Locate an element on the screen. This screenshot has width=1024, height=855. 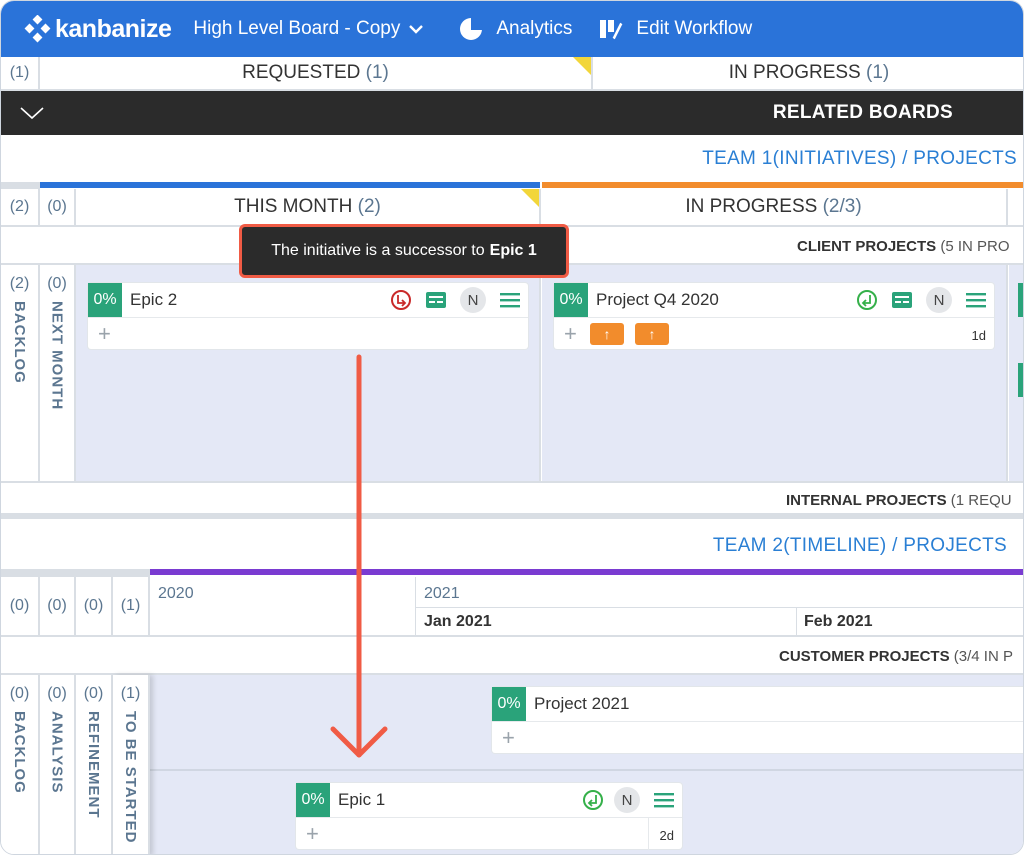
column-in-progress-count: (1) is located at coordinates (878, 72).